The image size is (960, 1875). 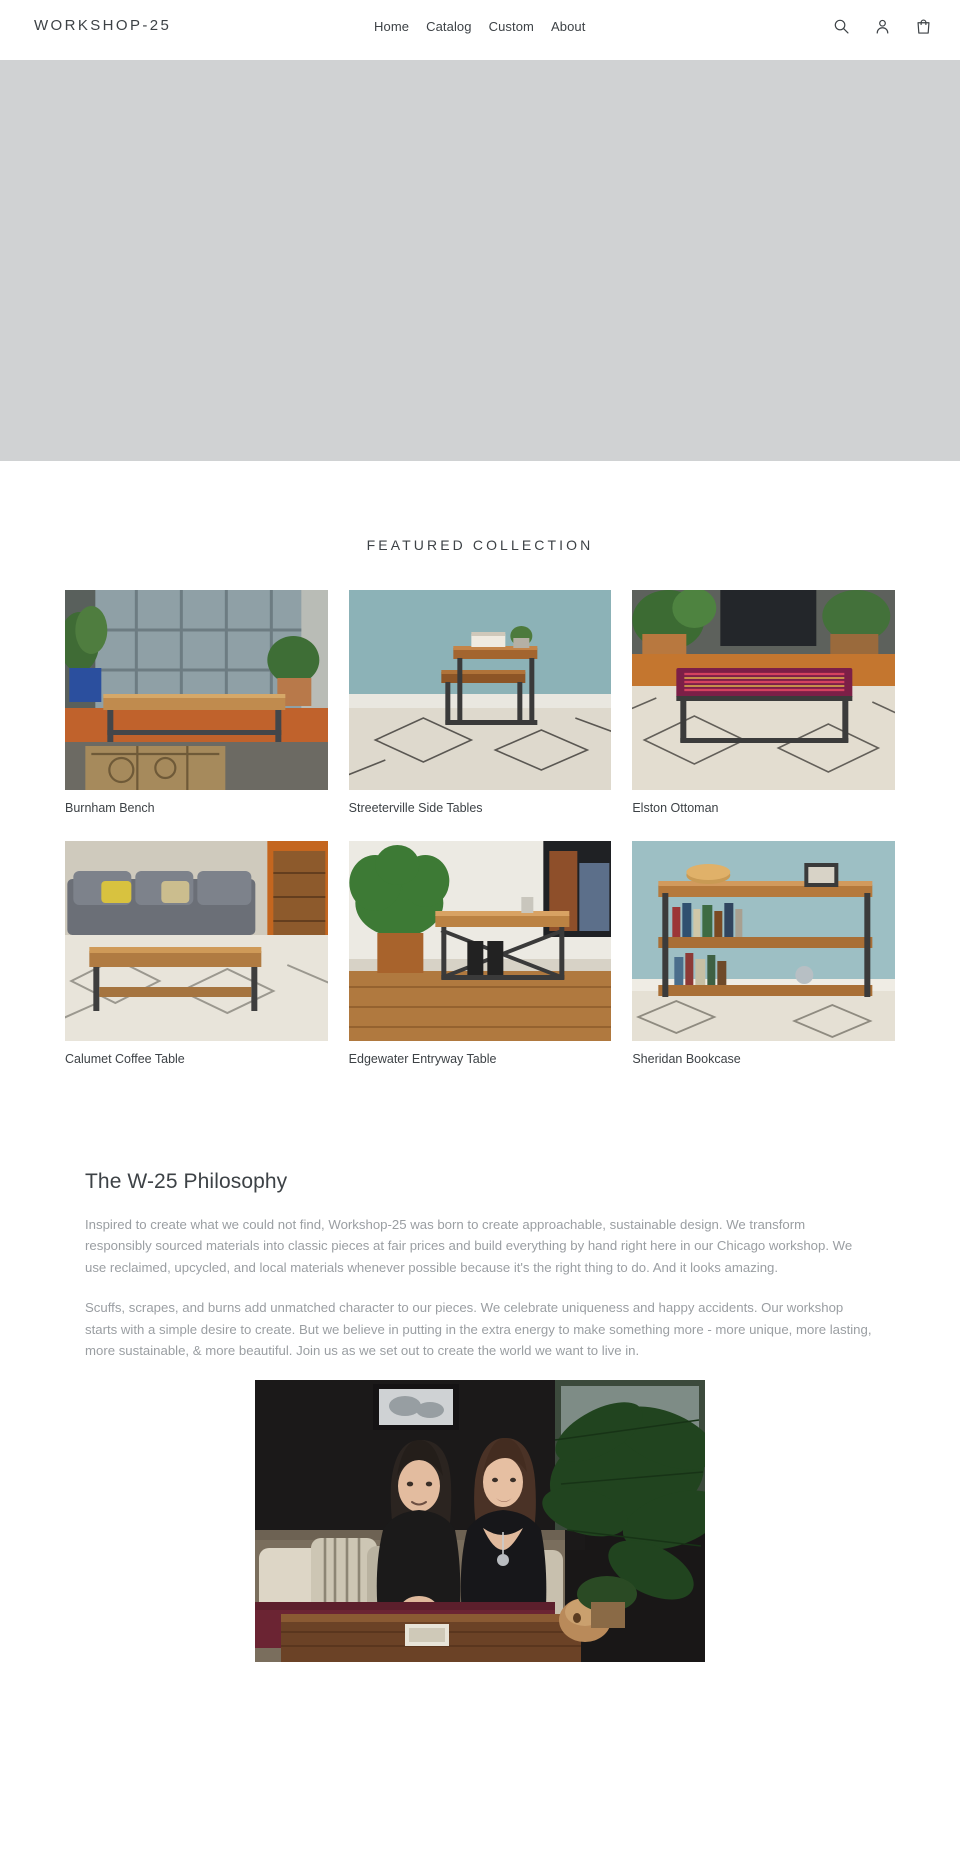 What do you see at coordinates (480, 545) in the screenshot?
I see `featured-collection-title: FEATURED COLLECTION` at bounding box center [480, 545].